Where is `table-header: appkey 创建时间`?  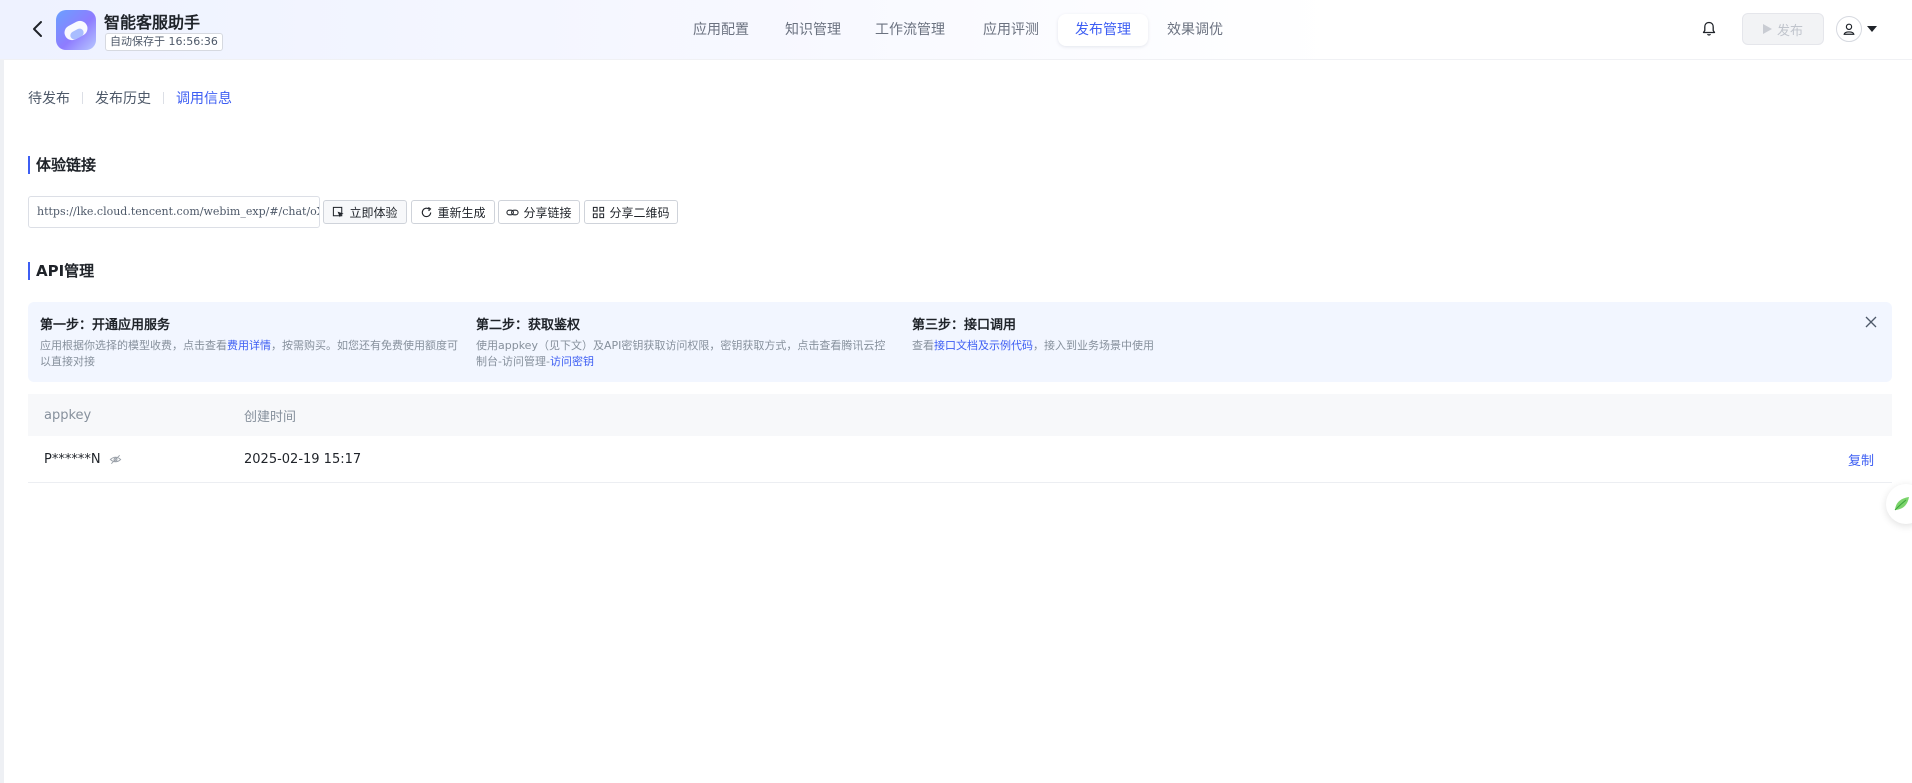 table-header: appkey 创建时间 is located at coordinates (960, 415).